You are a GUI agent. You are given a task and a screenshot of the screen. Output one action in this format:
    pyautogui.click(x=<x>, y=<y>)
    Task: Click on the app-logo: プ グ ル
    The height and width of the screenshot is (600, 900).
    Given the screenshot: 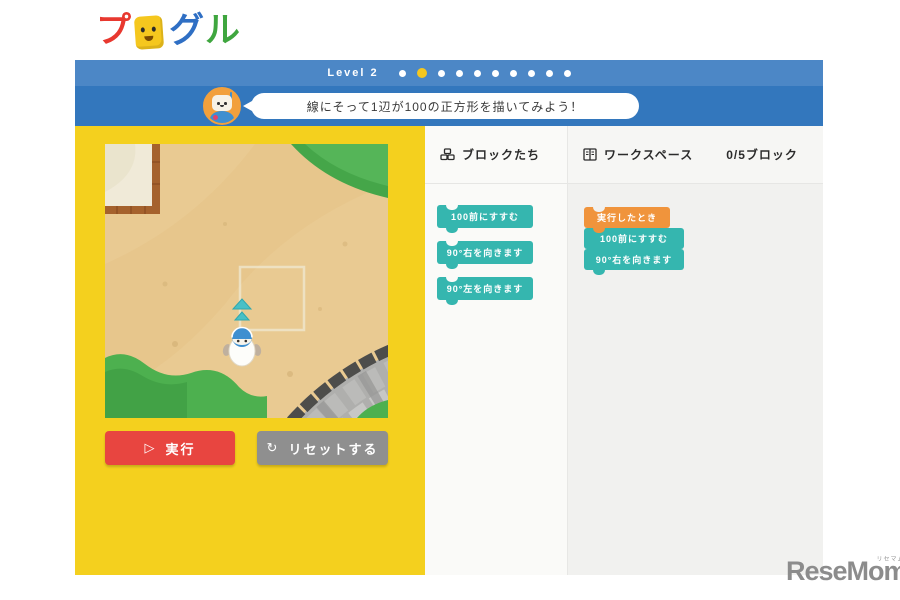 What is the action you would take?
    pyautogui.click(x=168, y=30)
    